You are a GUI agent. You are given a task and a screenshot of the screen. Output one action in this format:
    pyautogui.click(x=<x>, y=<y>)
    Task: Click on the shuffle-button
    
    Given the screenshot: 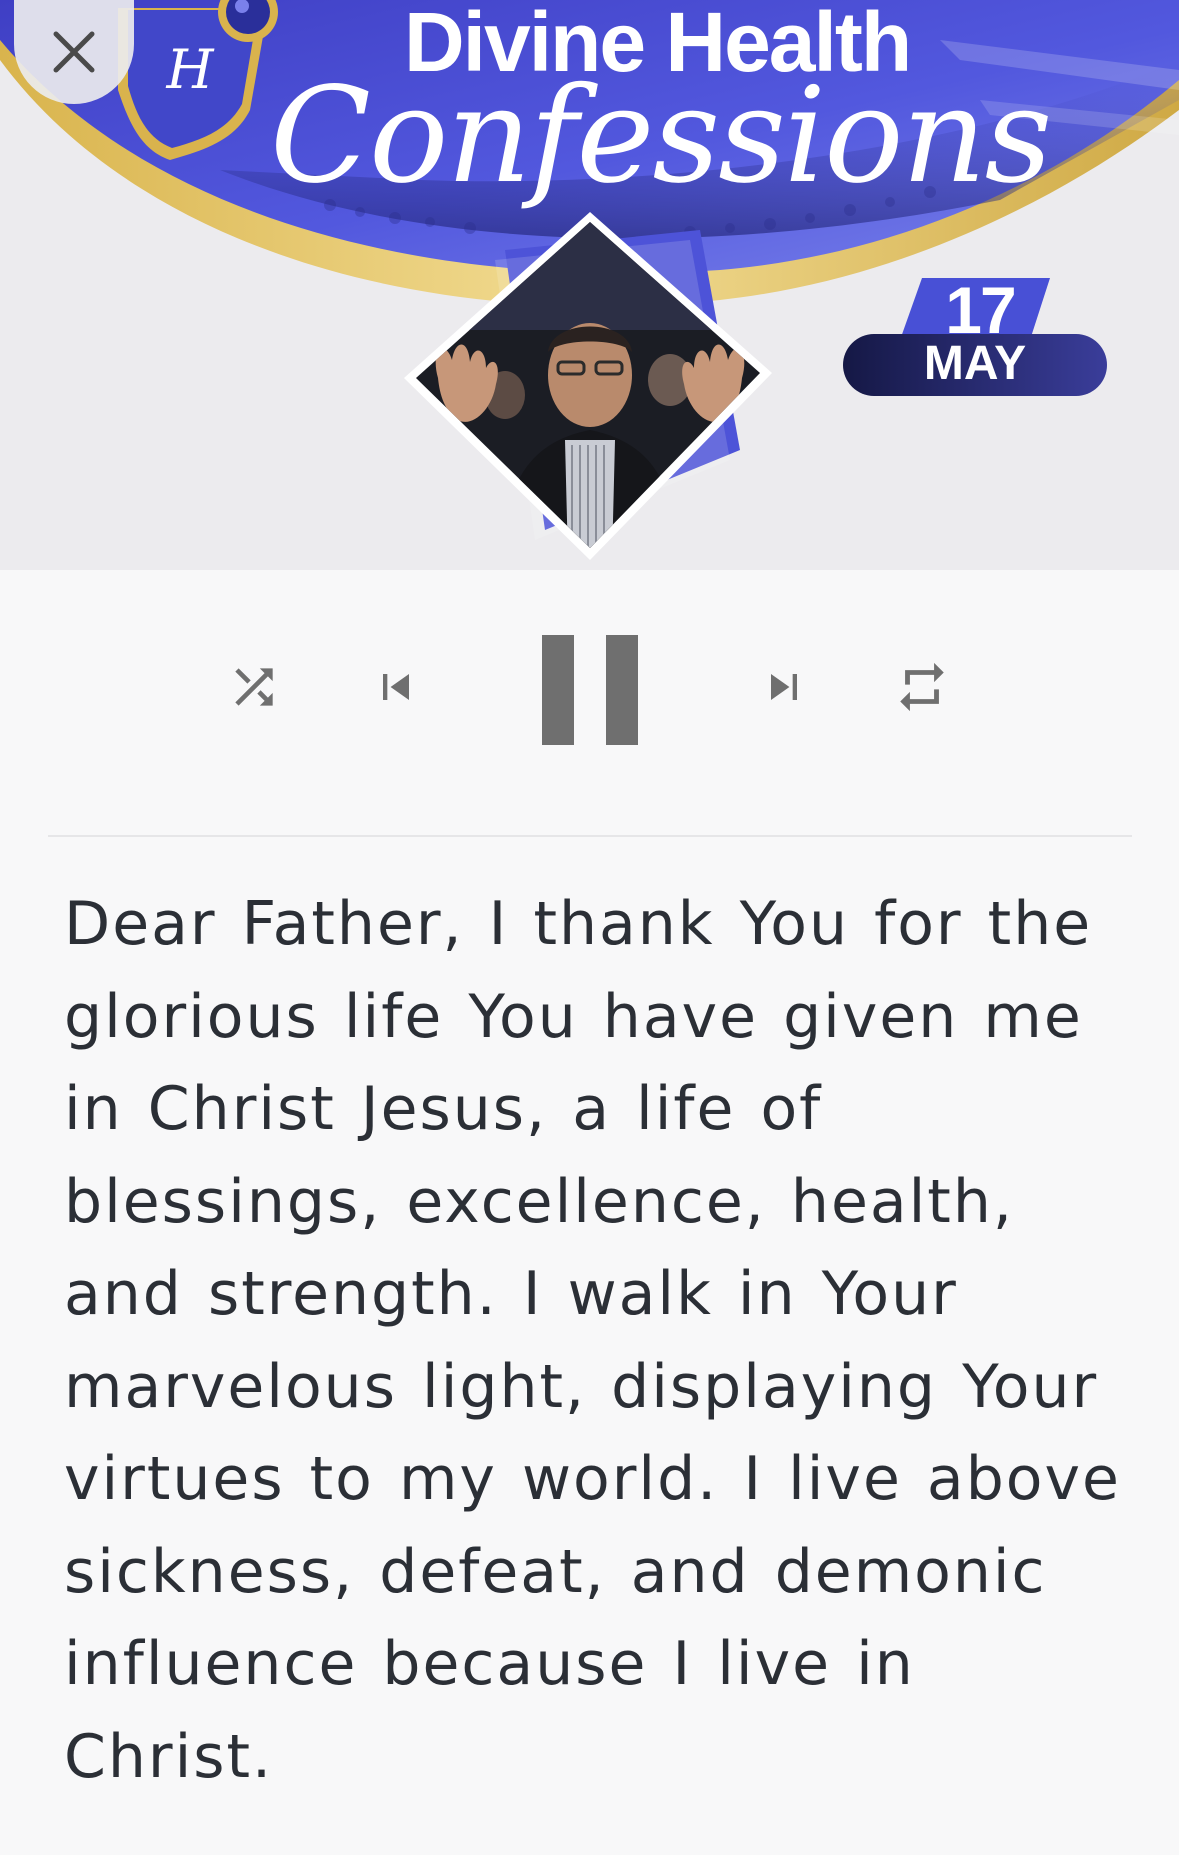 What is the action you would take?
    pyautogui.click(x=254, y=687)
    